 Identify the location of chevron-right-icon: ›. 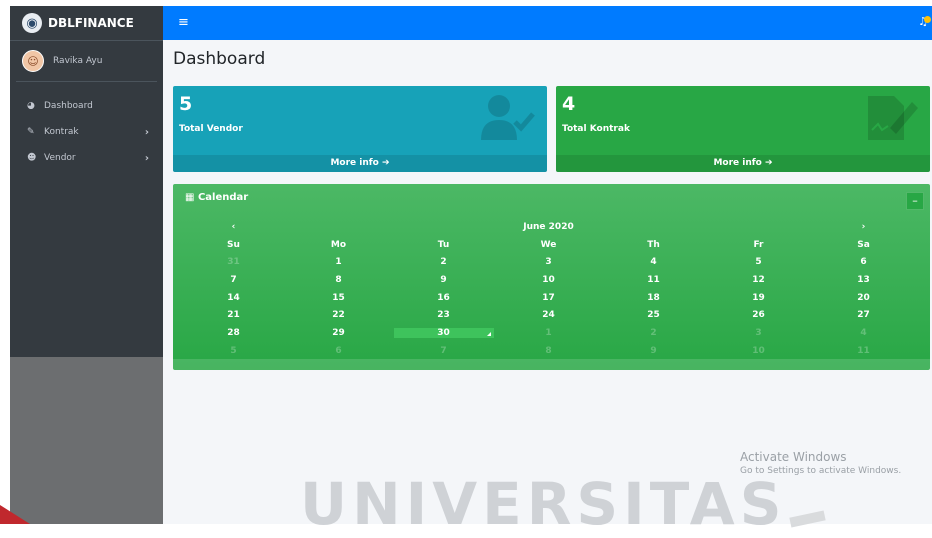
(146, 132).